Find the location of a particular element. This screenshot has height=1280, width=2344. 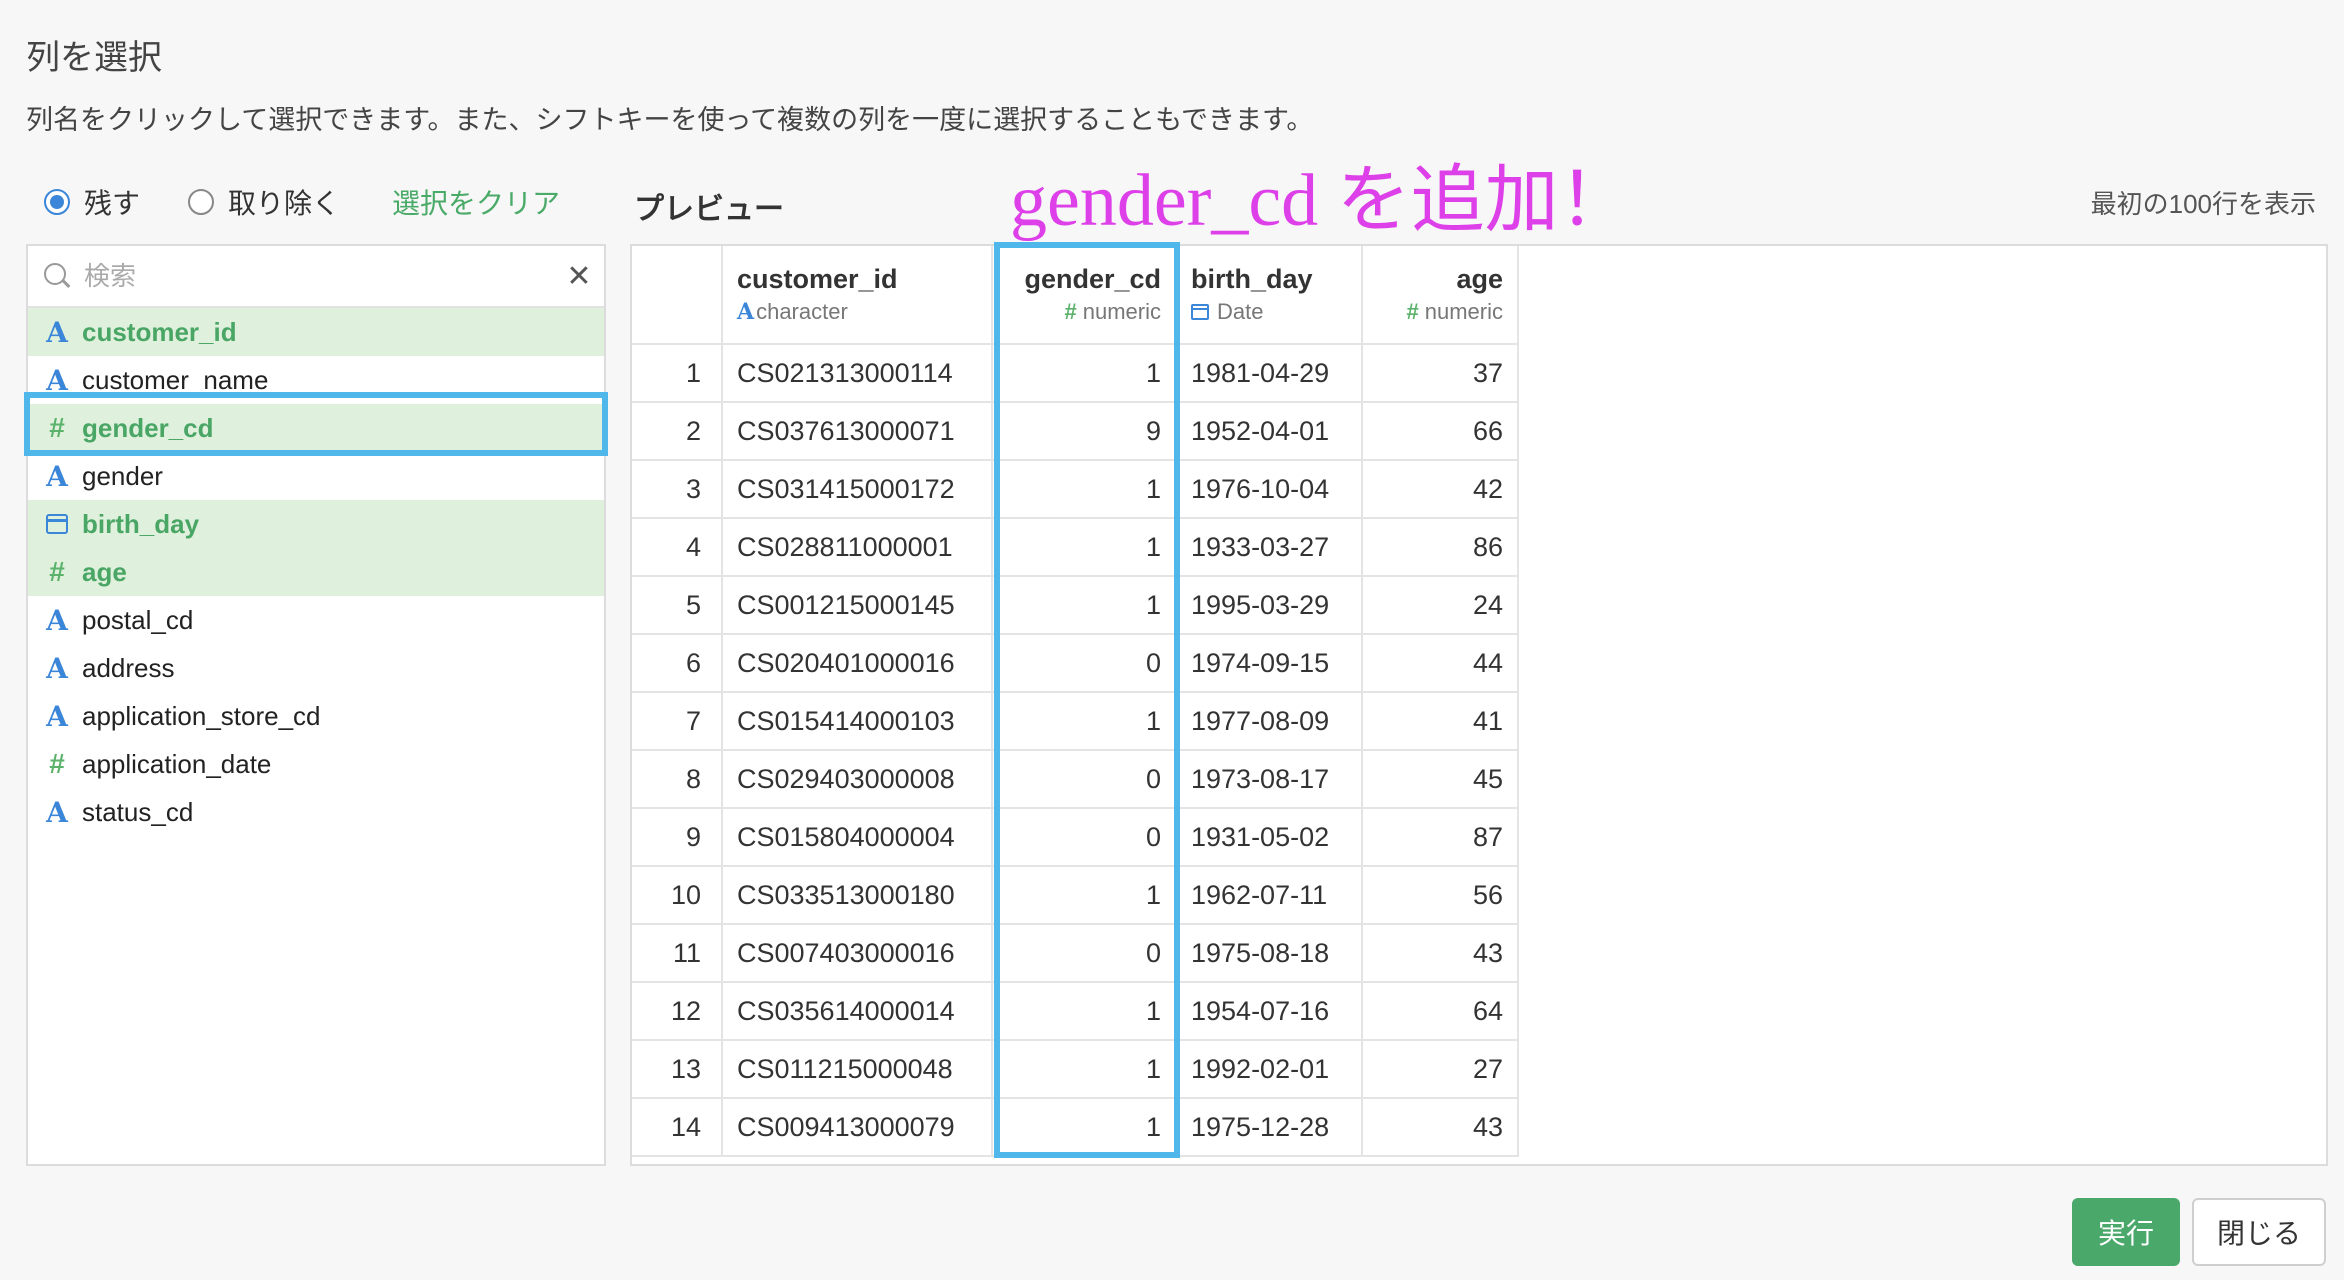

column-item-label: customer_name is located at coordinates (175, 379).